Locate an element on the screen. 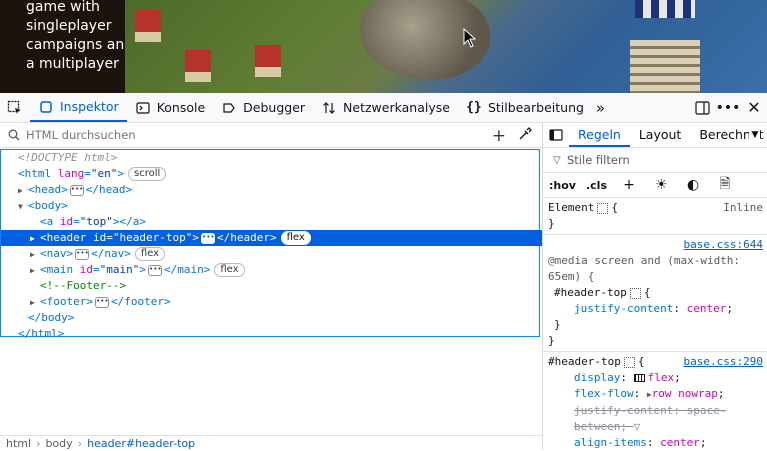  pseudo-class-toggle: :hov is located at coordinates (562, 185).